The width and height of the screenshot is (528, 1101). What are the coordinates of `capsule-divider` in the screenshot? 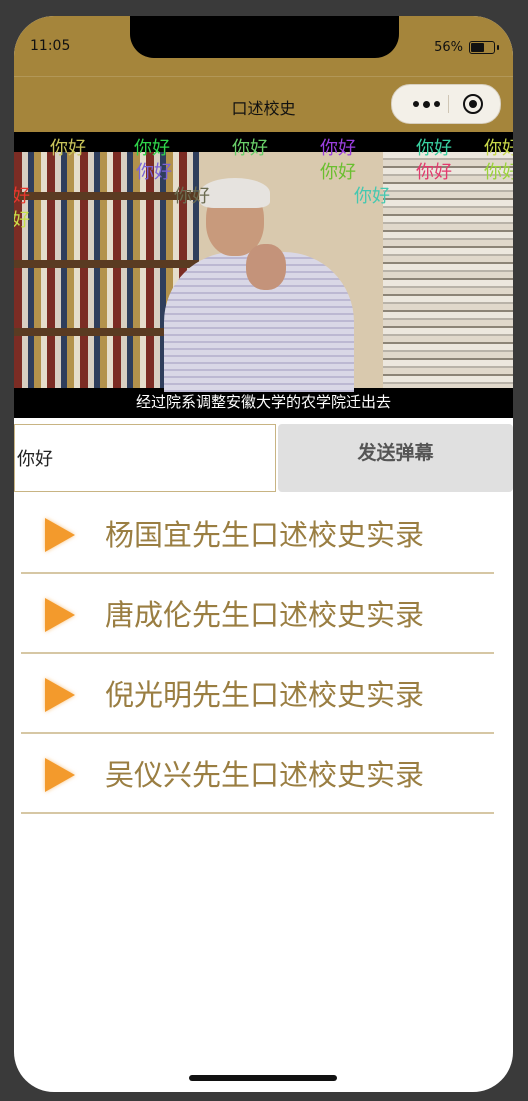 It's located at (448, 104).